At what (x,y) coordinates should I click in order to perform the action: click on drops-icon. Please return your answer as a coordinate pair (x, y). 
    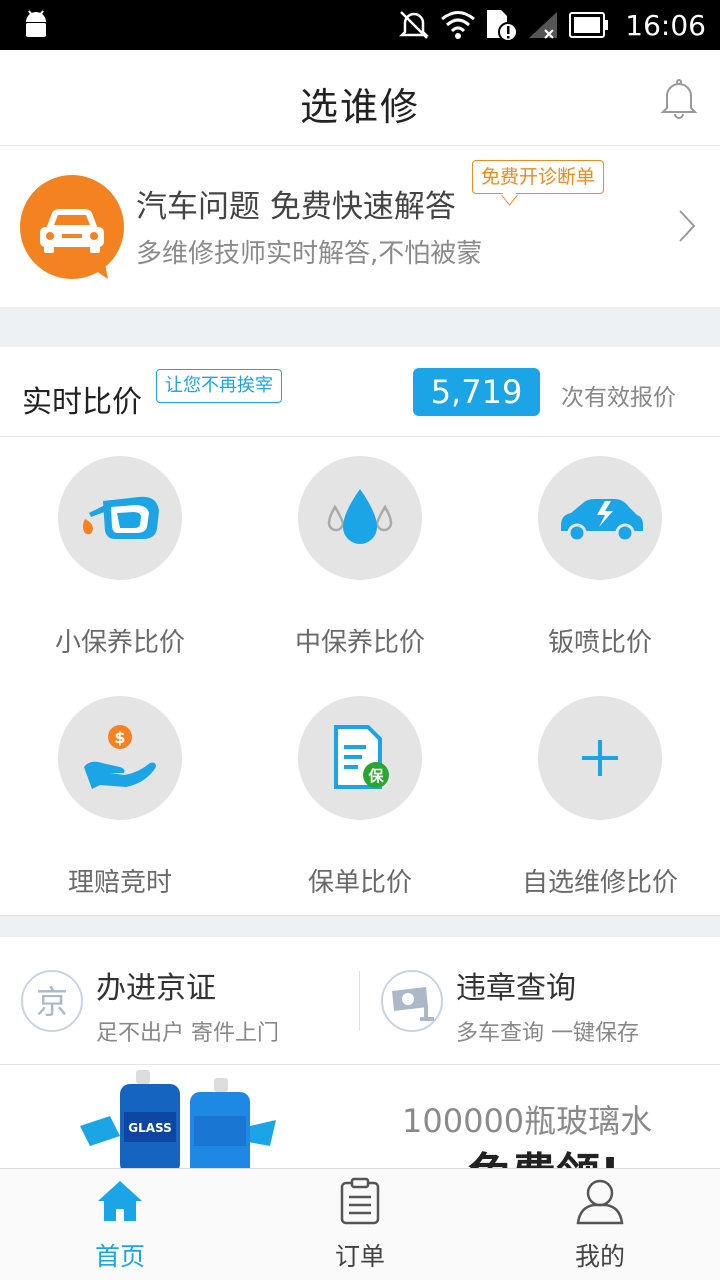
    Looking at the image, I should click on (360, 516).